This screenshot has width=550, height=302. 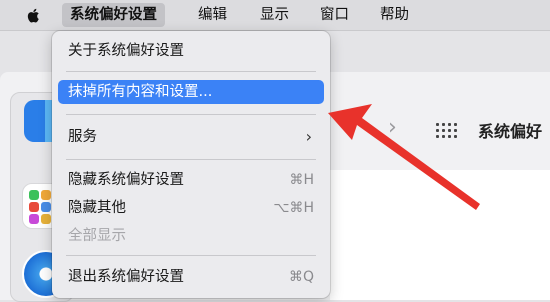 What do you see at coordinates (126, 51) in the screenshot?
I see `menu-item-label: 关于系统偏好设置` at bounding box center [126, 51].